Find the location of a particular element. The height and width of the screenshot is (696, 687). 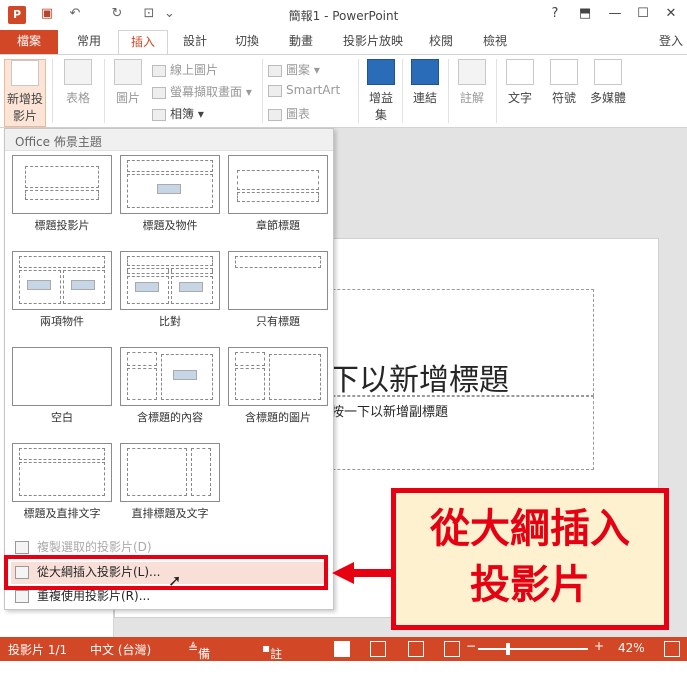

apps-label-2: 集 is located at coordinates (380, 115).